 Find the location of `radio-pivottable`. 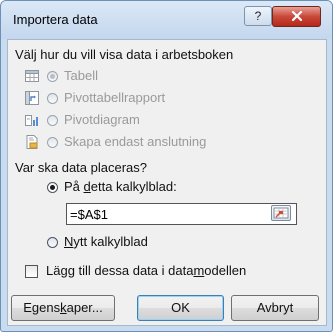

radio-pivottable is located at coordinates (52, 98).